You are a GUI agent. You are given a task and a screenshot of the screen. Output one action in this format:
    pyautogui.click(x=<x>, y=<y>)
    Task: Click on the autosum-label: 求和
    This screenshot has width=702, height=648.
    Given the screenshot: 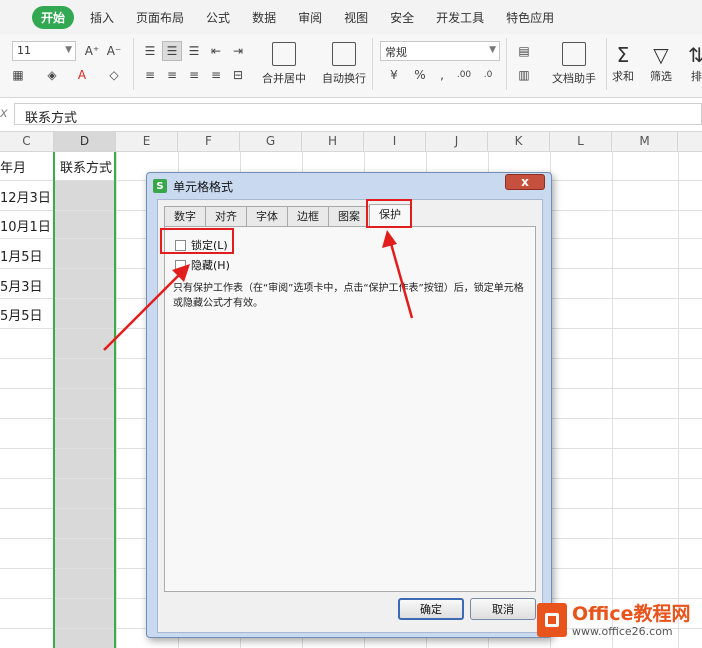 What is the action you would take?
    pyautogui.click(x=623, y=76)
    